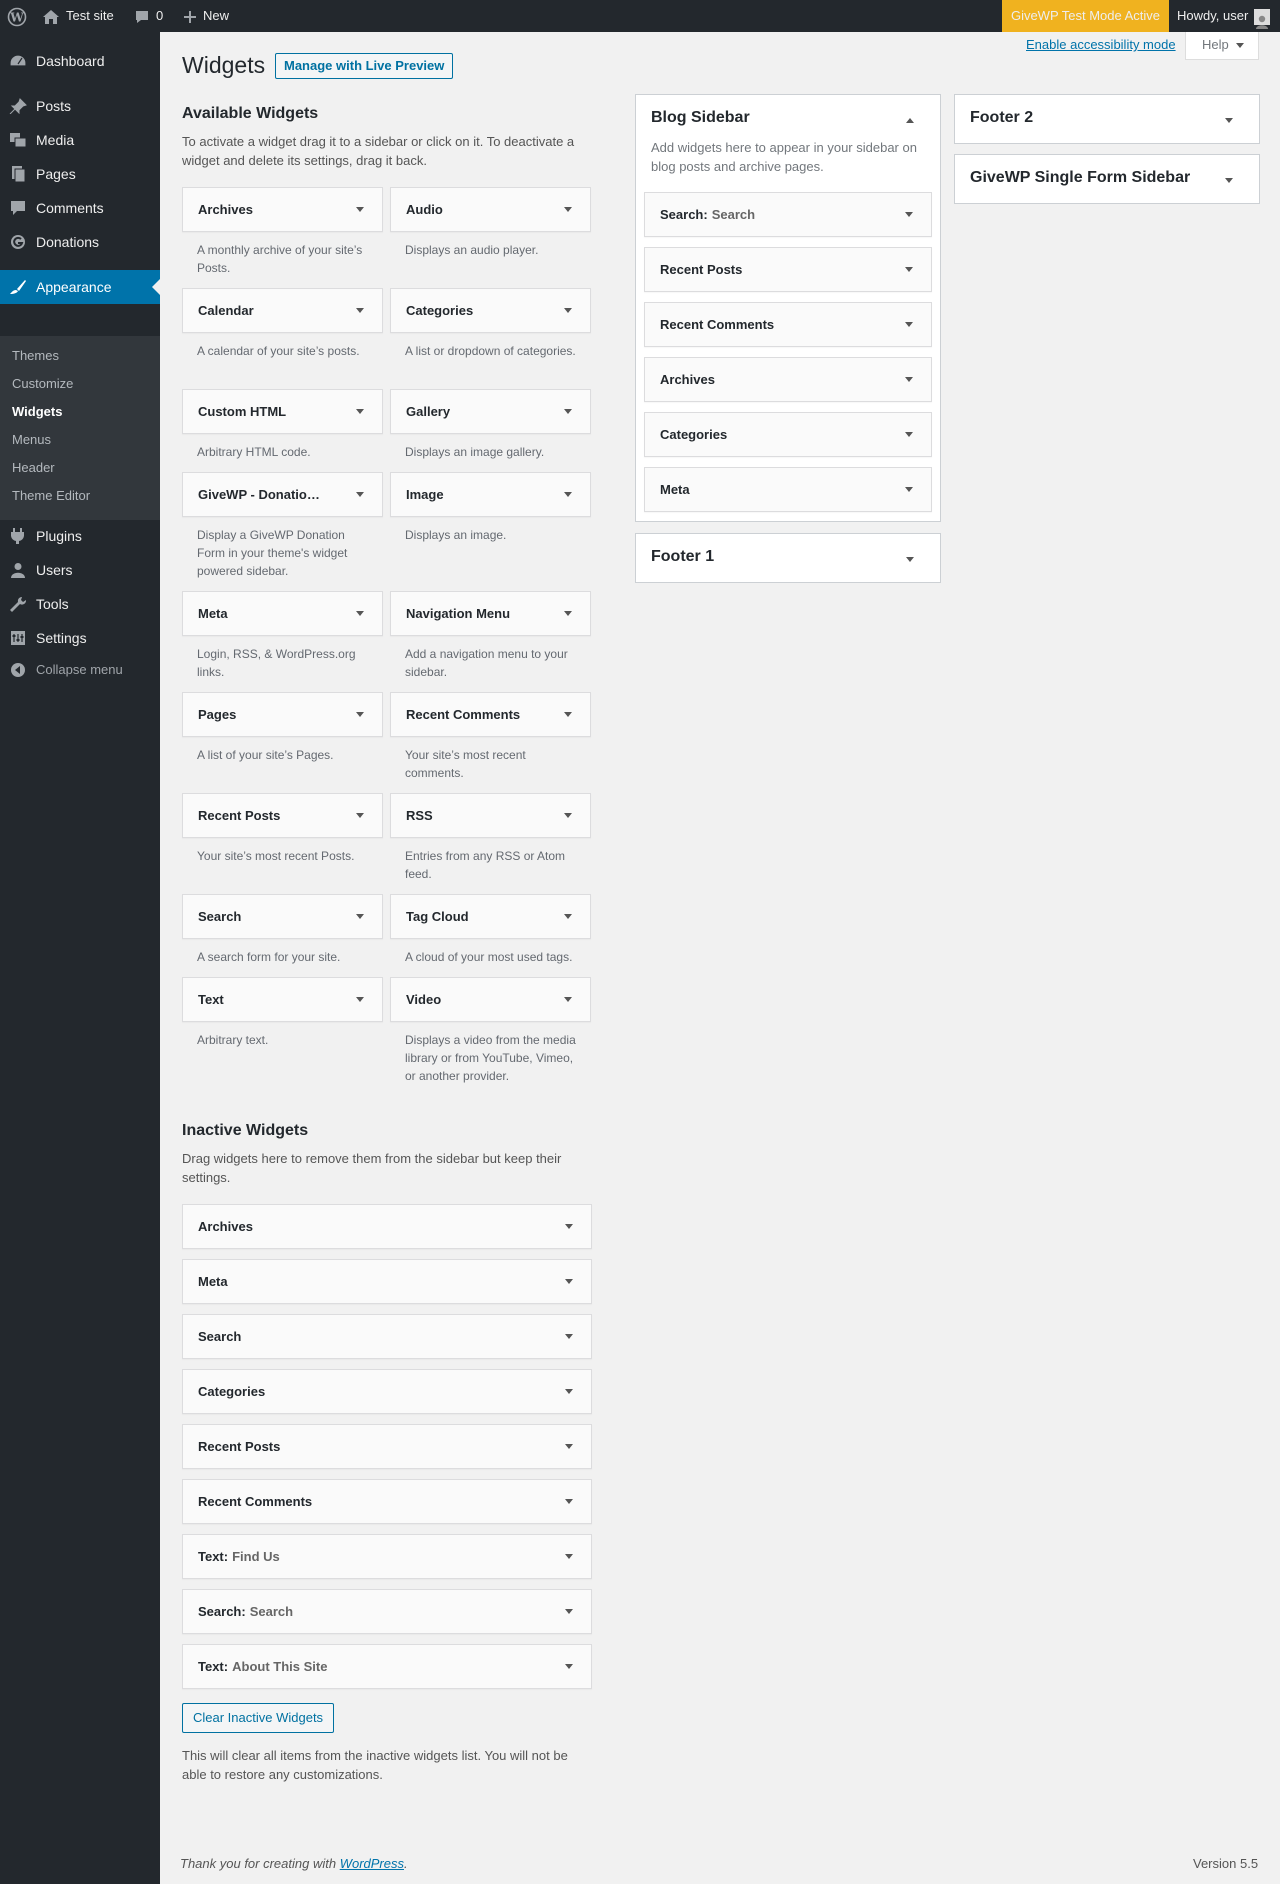 The image size is (1280, 1884). I want to click on menu-item-posts: Posts, so click(80, 106).